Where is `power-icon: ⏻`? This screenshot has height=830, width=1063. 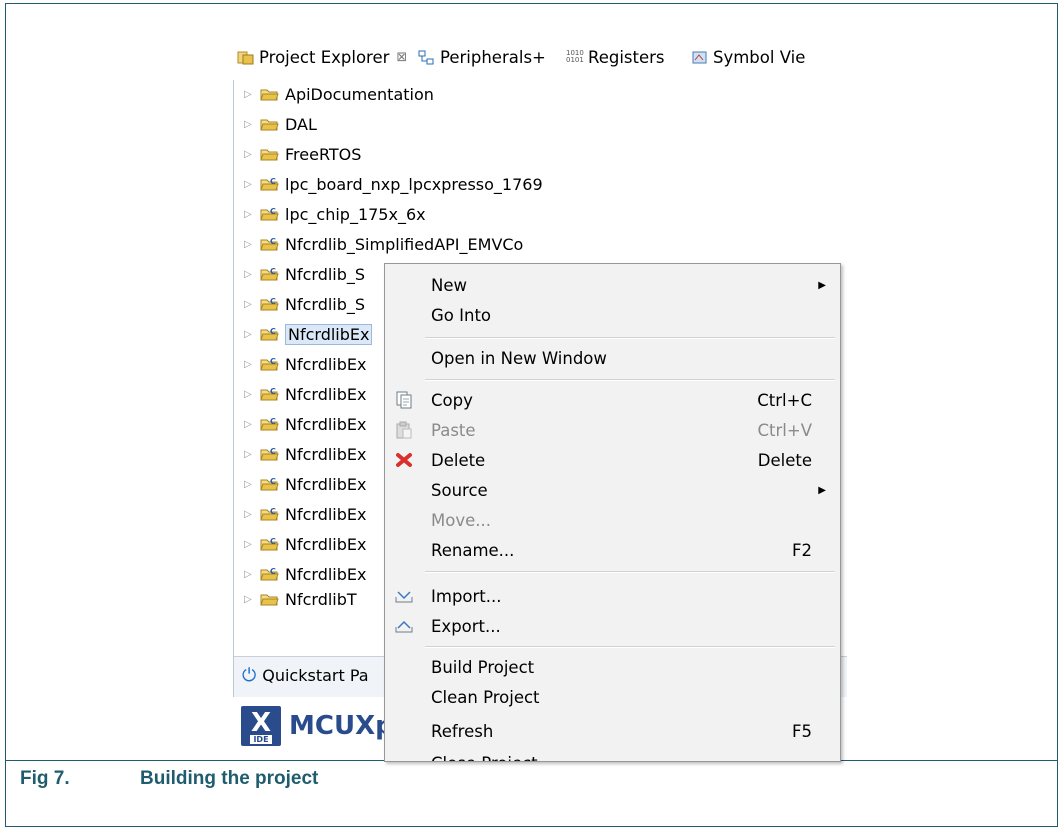
power-icon: ⏻ is located at coordinates (249, 675).